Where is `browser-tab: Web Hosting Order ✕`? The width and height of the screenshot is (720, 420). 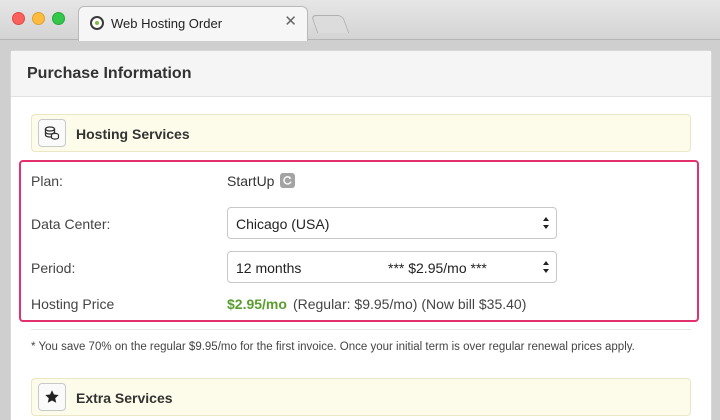
browser-tab: Web Hosting Order ✕ is located at coordinates (193, 23).